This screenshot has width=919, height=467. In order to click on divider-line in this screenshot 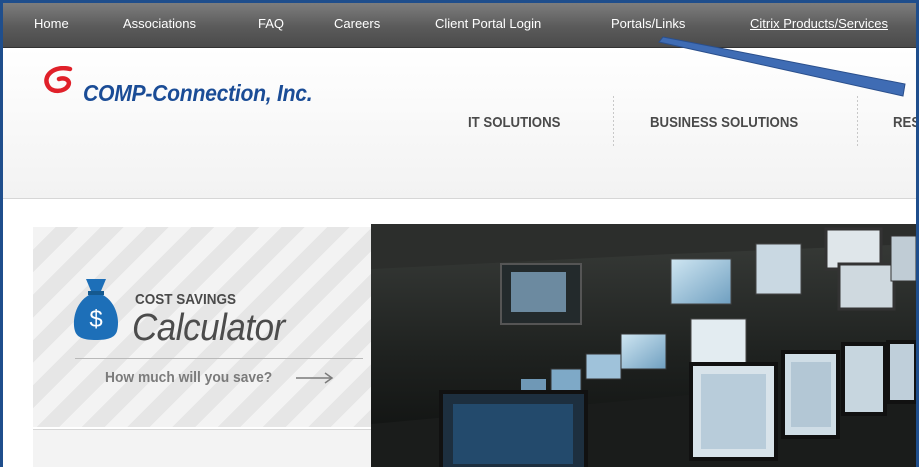, I will do `click(219, 358)`.